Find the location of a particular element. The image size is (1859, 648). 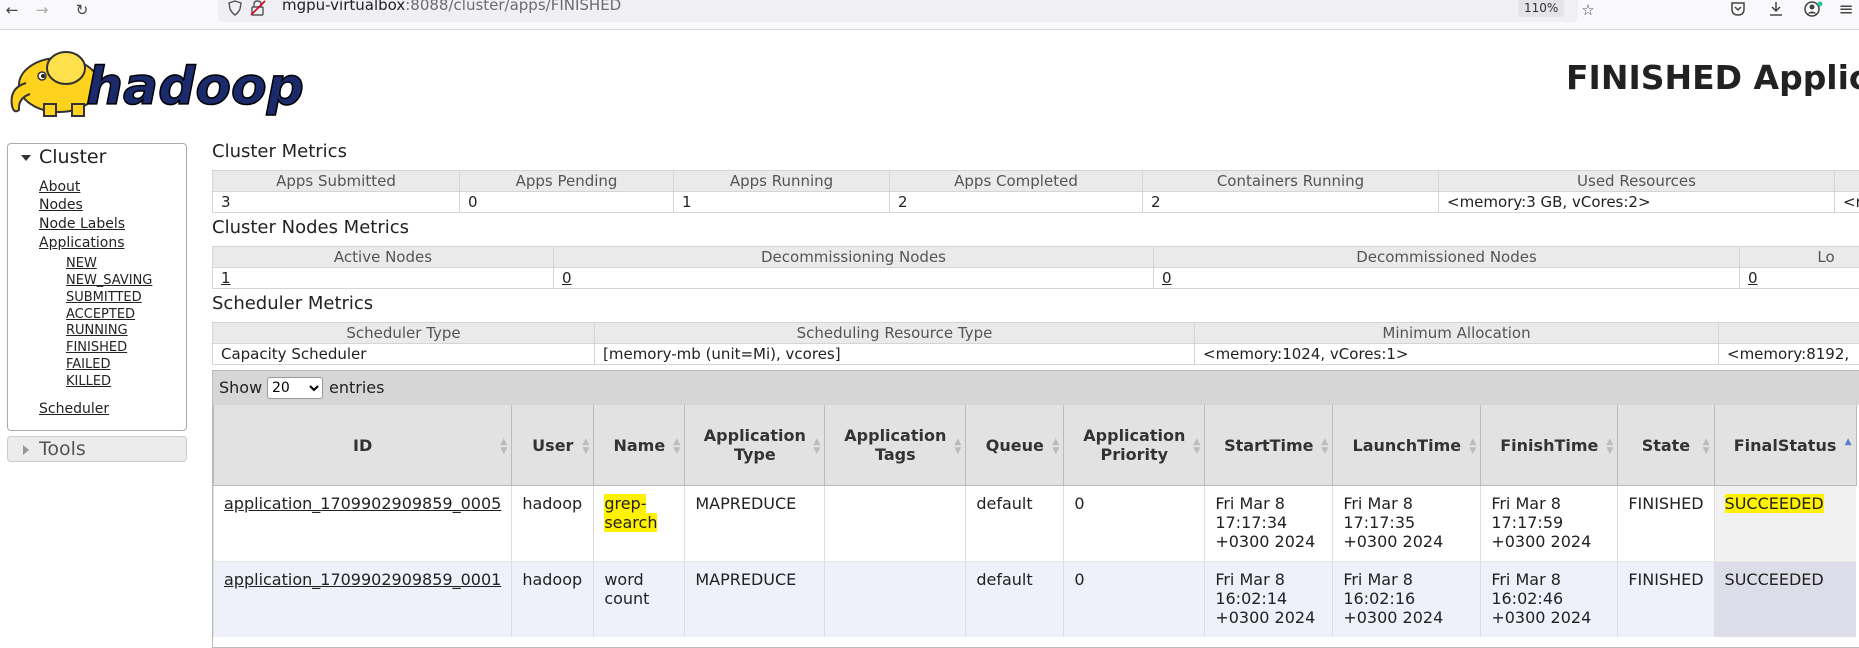

type-cell: MAPREDUCE is located at coordinates (754, 599).